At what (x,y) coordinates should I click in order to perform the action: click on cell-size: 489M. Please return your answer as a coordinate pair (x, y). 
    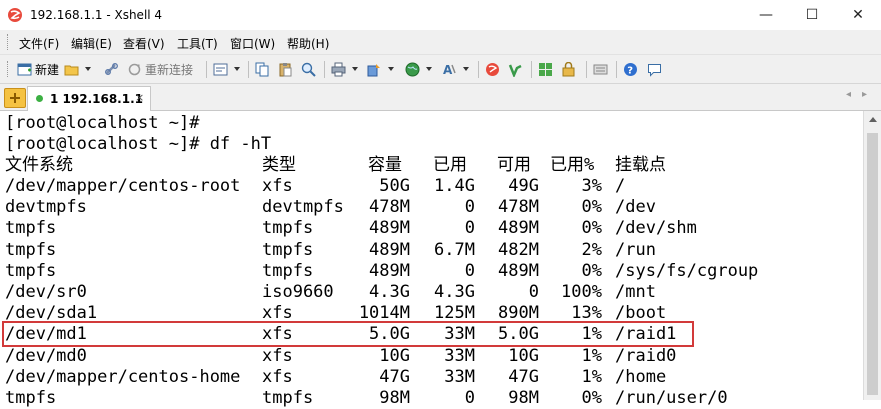
    Looking at the image, I should click on (389, 270).